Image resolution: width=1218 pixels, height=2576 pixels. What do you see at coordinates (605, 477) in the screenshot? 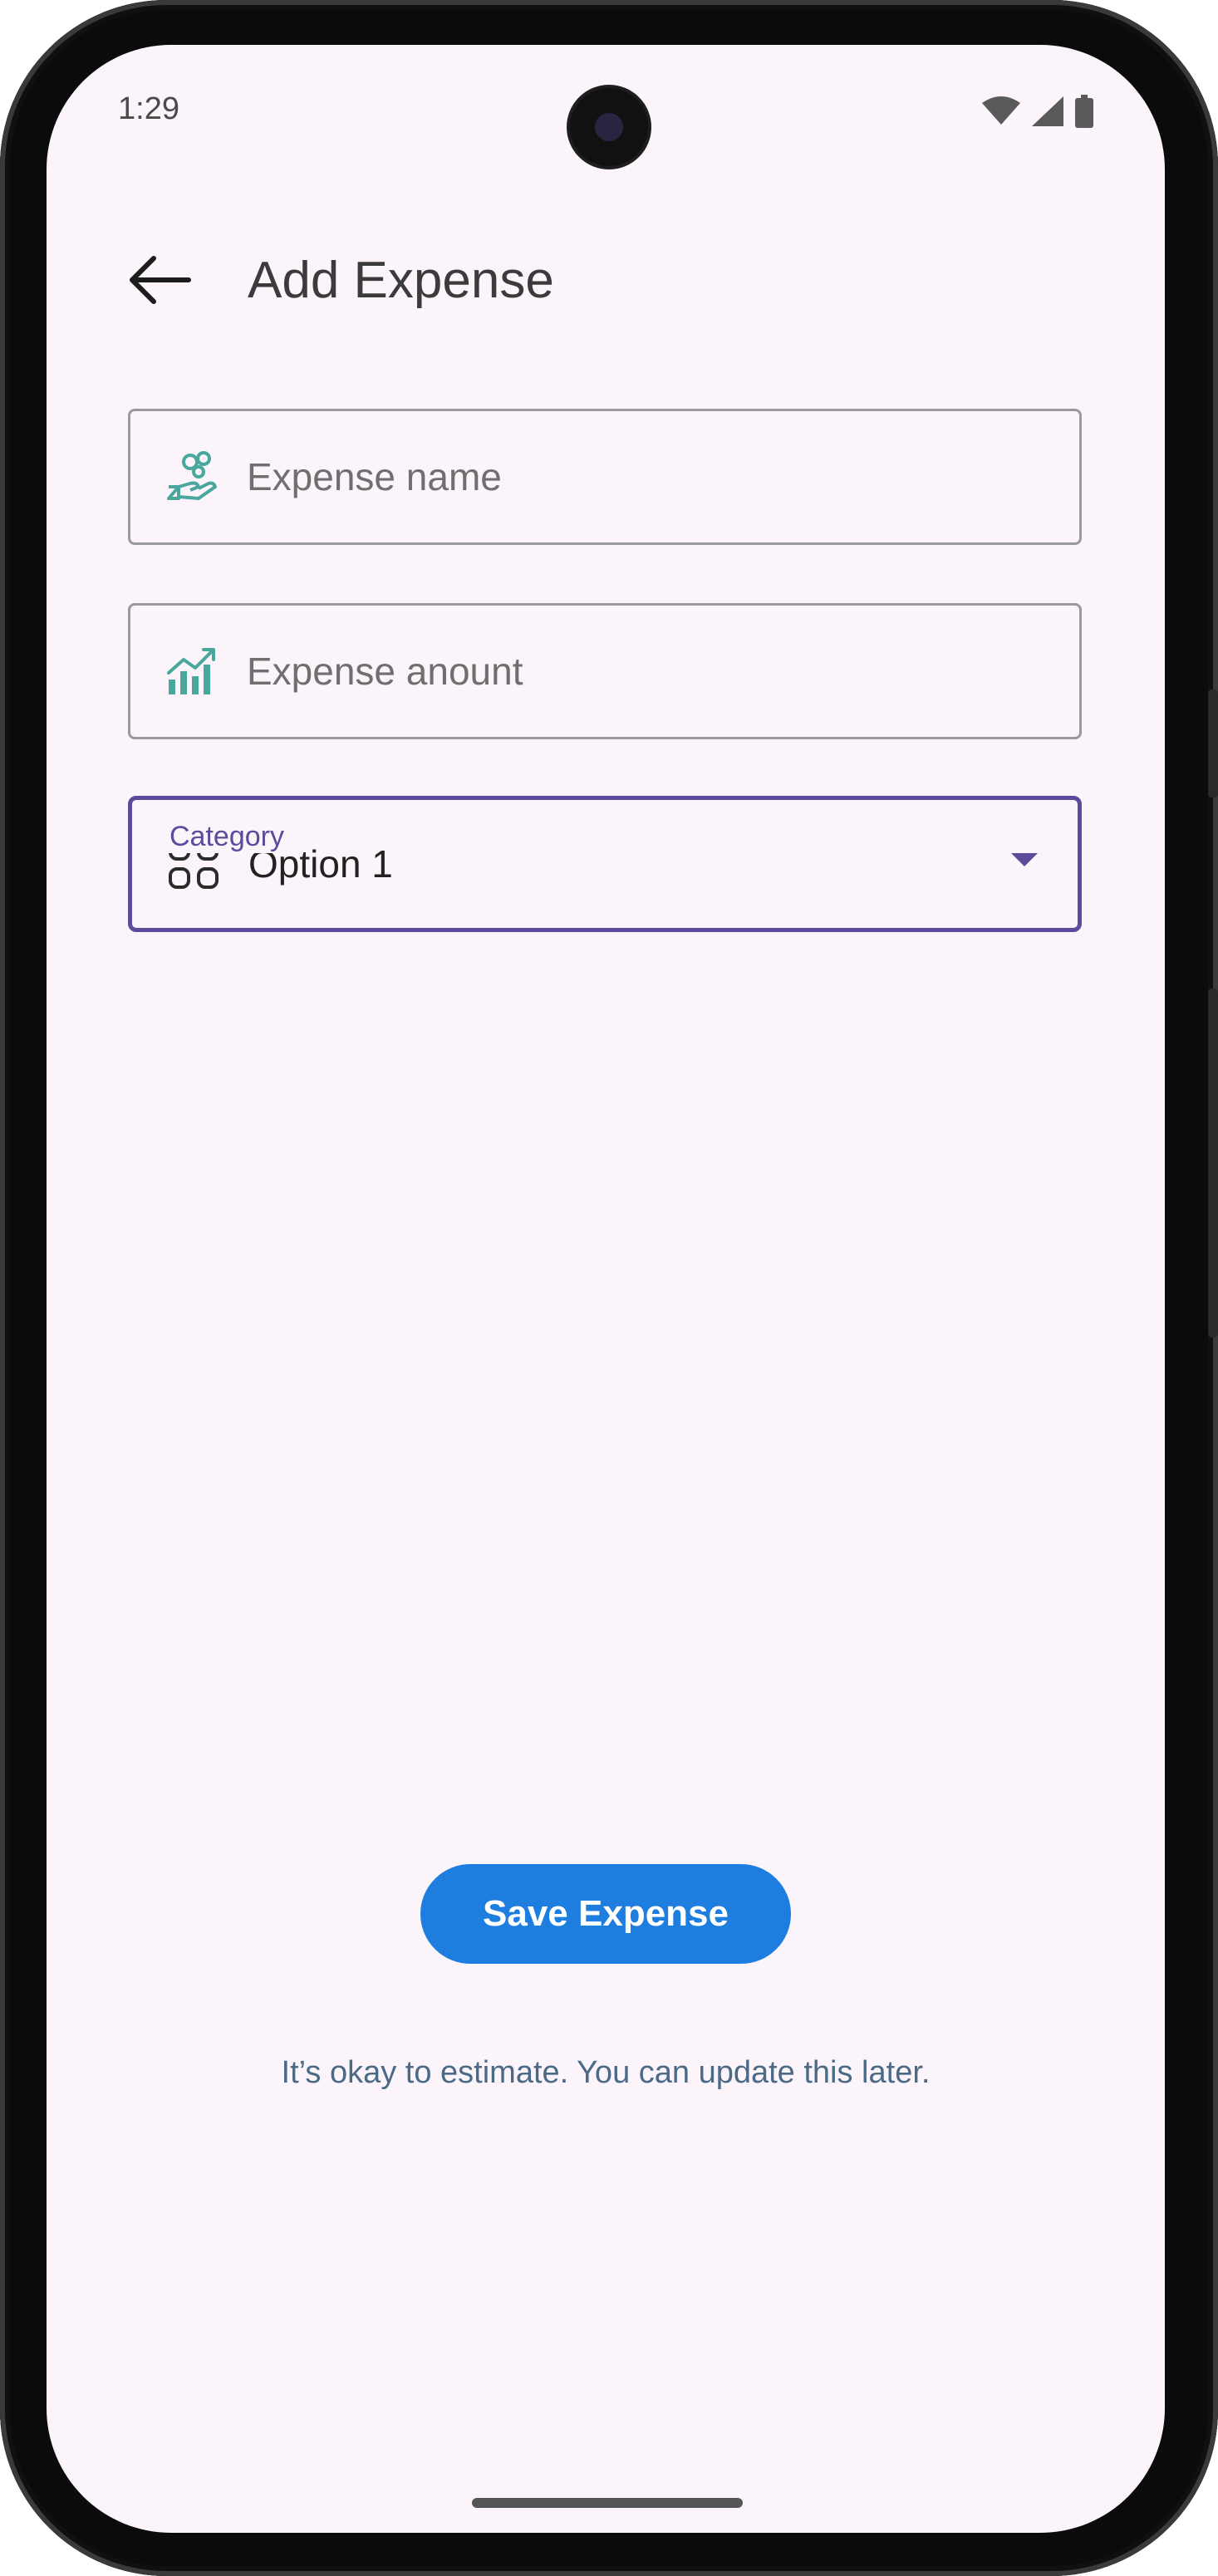
I see `expense-name-field: Expense name` at bounding box center [605, 477].